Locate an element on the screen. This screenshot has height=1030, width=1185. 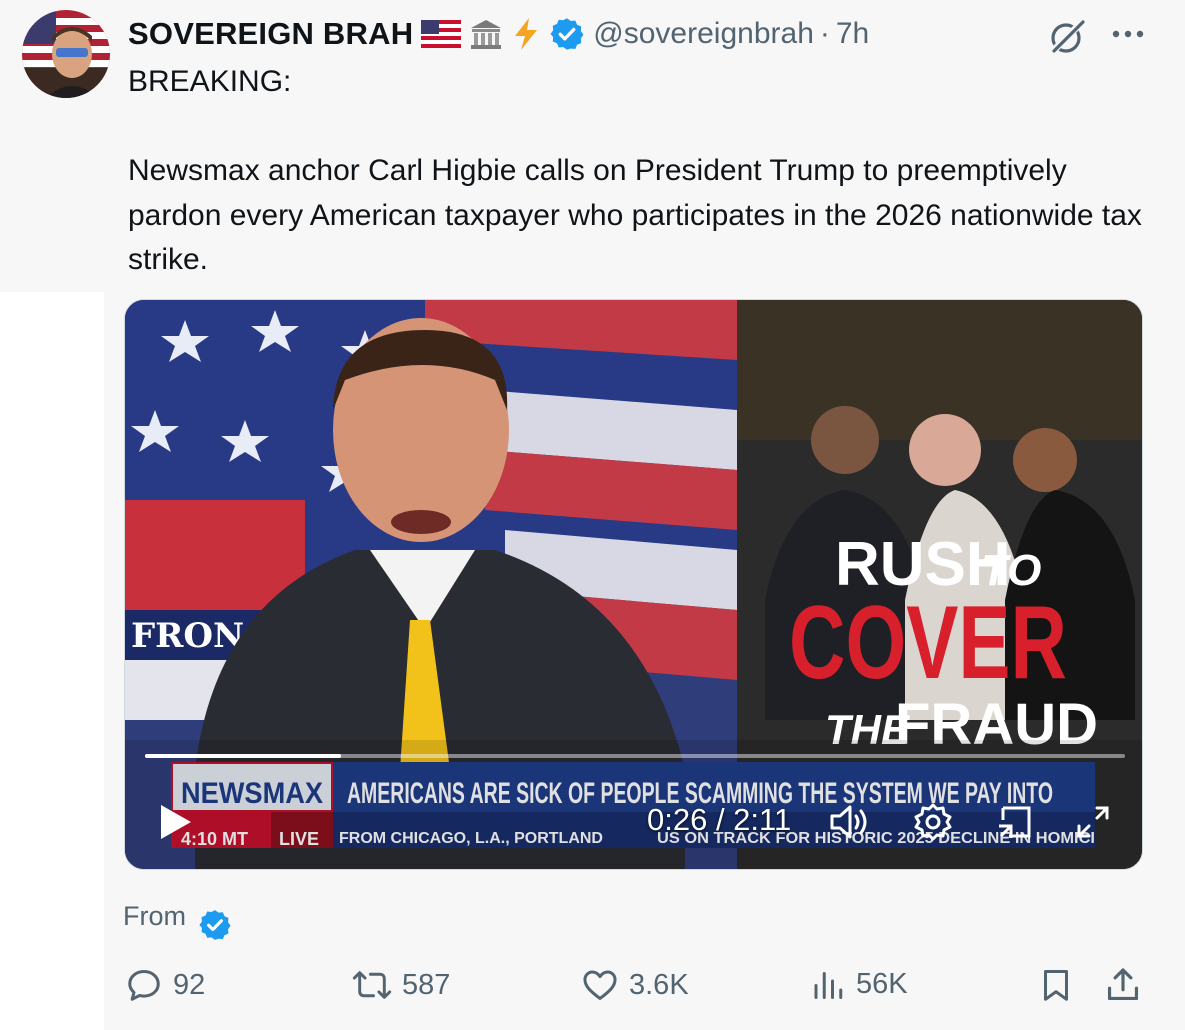
analytics-icon is located at coordinates (828, 985).